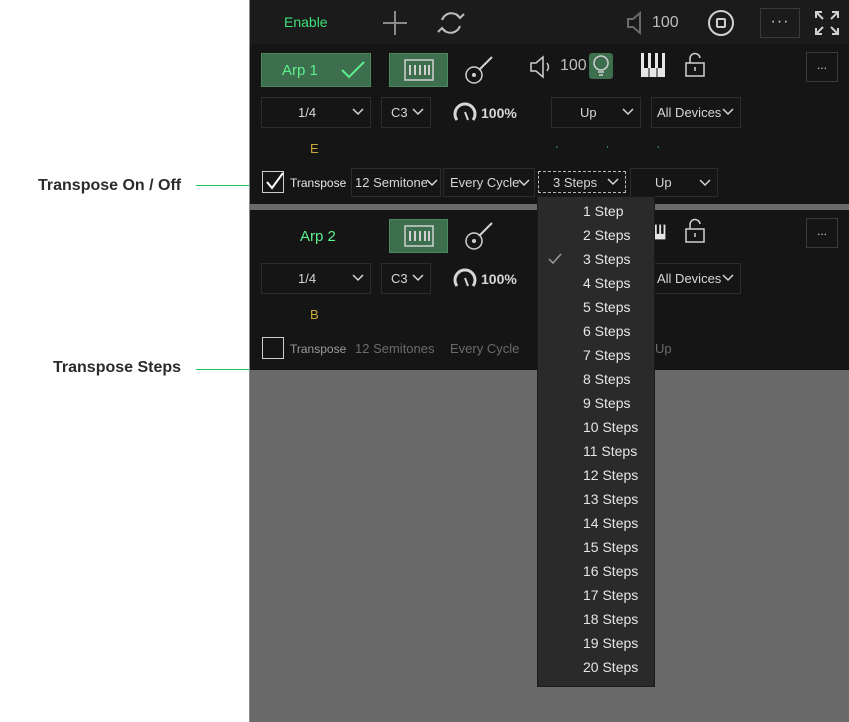  What do you see at coordinates (597, 644) in the screenshot?
I see `menu-item: 19 Steps` at bounding box center [597, 644].